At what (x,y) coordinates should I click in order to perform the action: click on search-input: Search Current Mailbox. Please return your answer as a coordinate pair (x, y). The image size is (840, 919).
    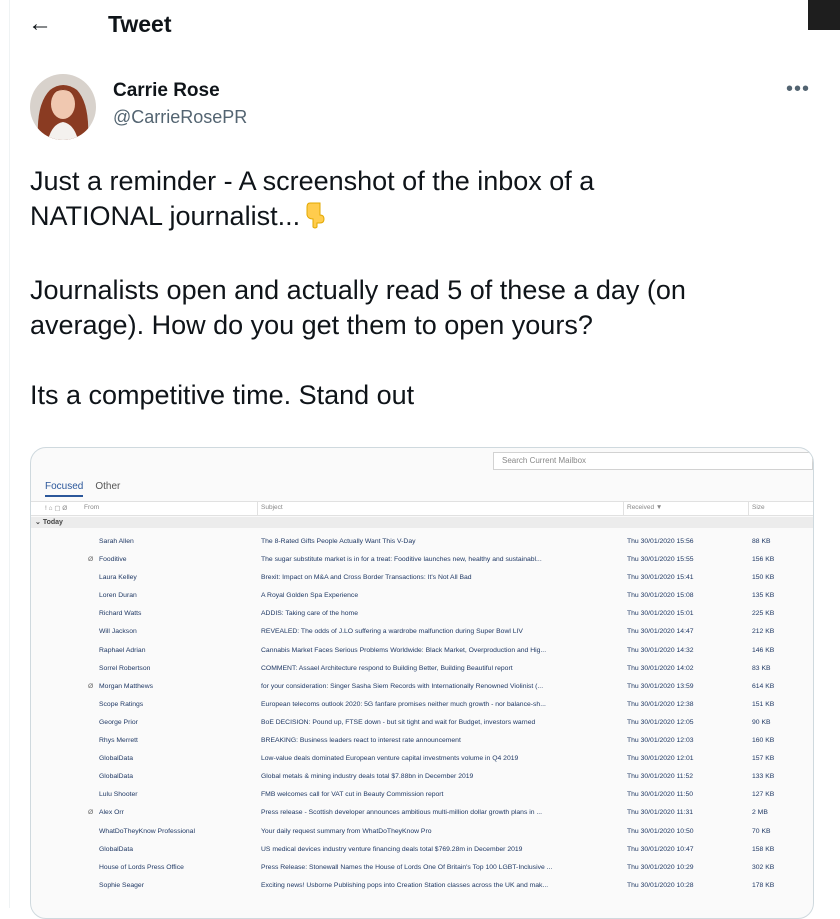
    Looking at the image, I should click on (653, 461).